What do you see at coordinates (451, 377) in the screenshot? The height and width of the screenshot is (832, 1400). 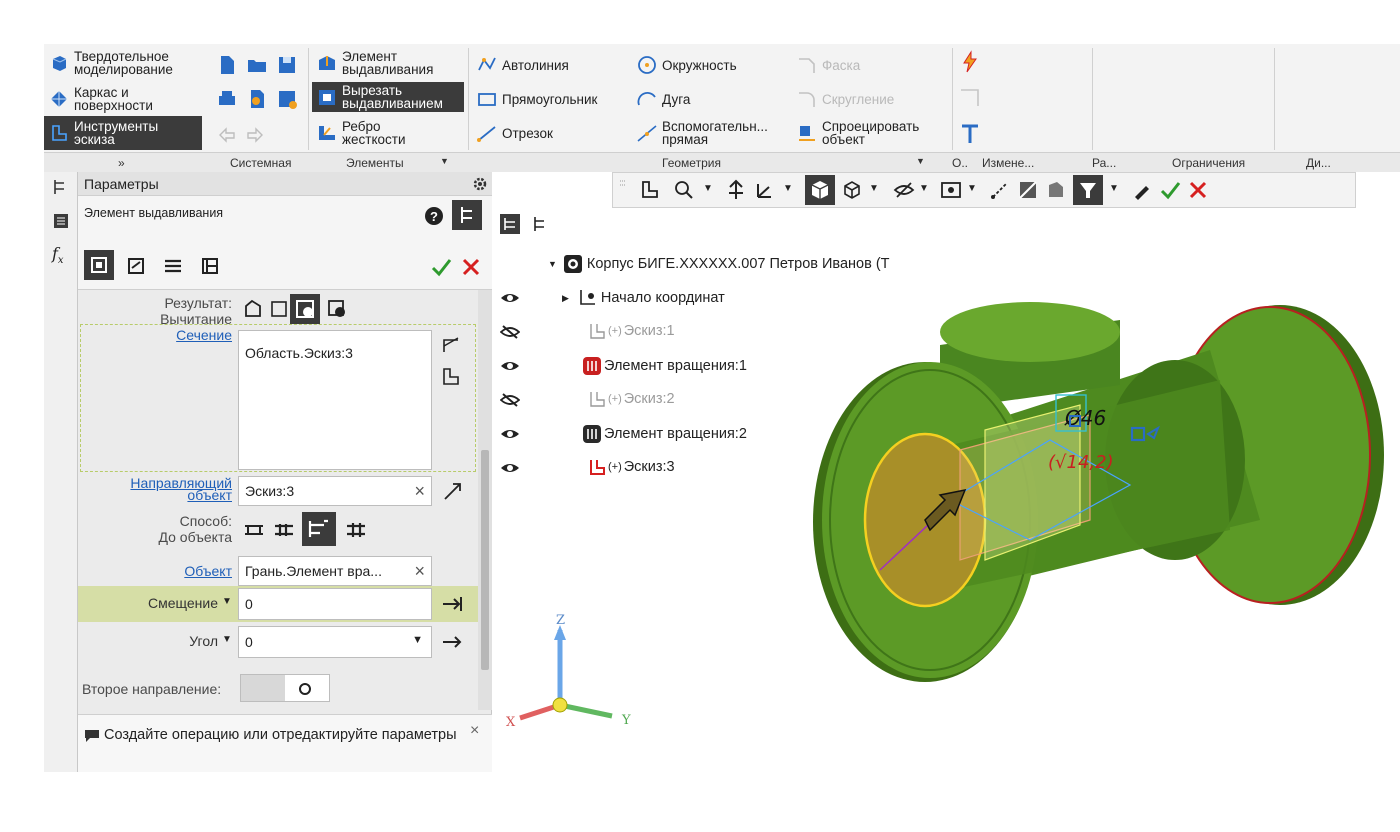 I see `sketch-select-icon` at bounding box center [451, 377].